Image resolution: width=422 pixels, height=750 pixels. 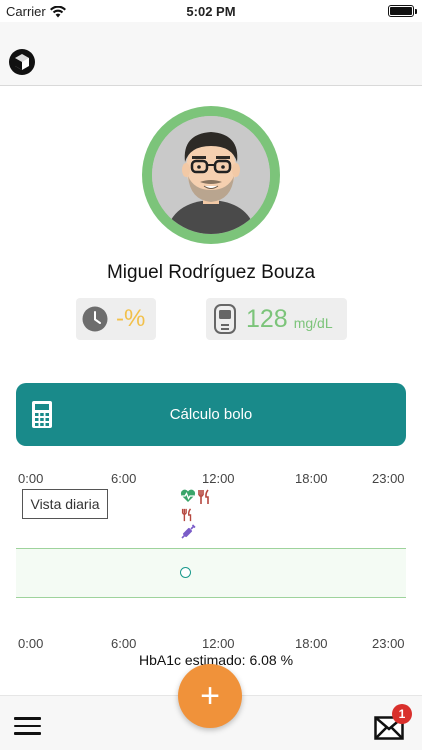 I want to click on bottom-axis-label-0000: 0:00, so click(x=31, y=643).